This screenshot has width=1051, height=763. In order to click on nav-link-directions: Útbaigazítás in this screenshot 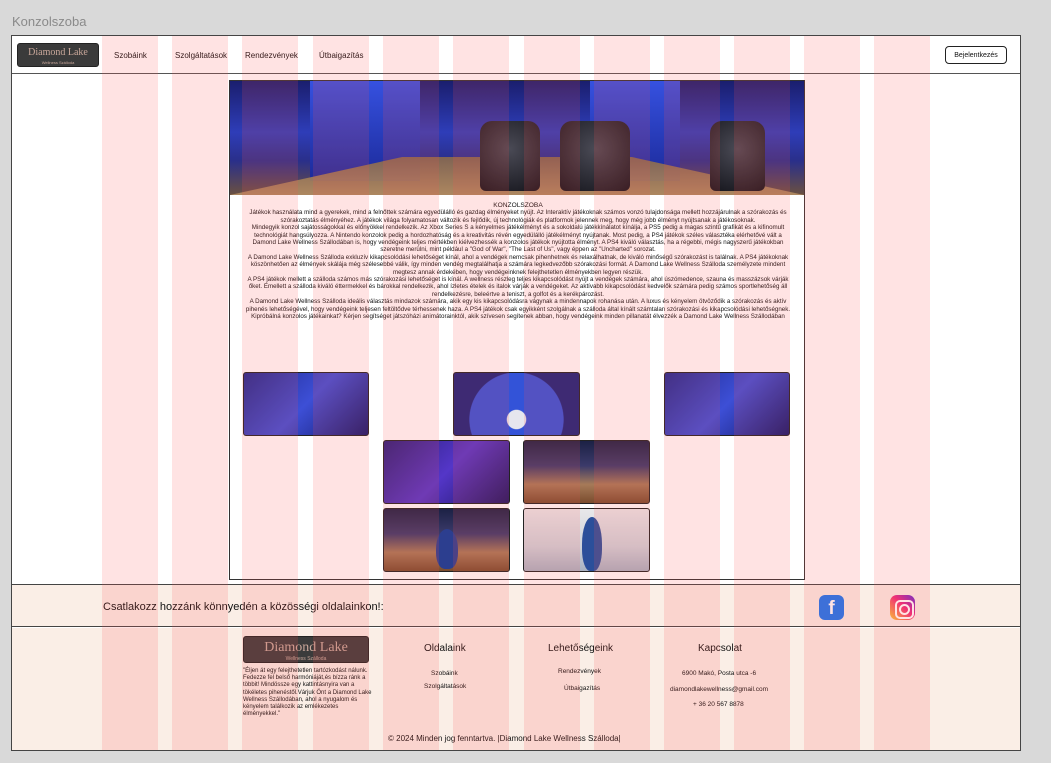, I will do `click(341, 55)`.